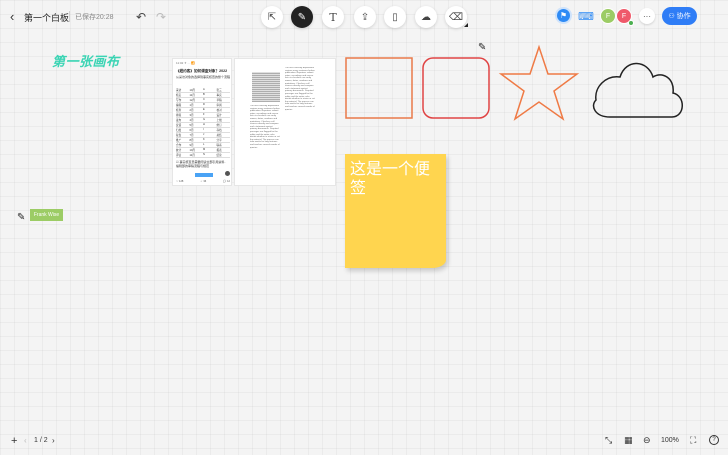  I want to click on table-cell: D, so click(204, 104).